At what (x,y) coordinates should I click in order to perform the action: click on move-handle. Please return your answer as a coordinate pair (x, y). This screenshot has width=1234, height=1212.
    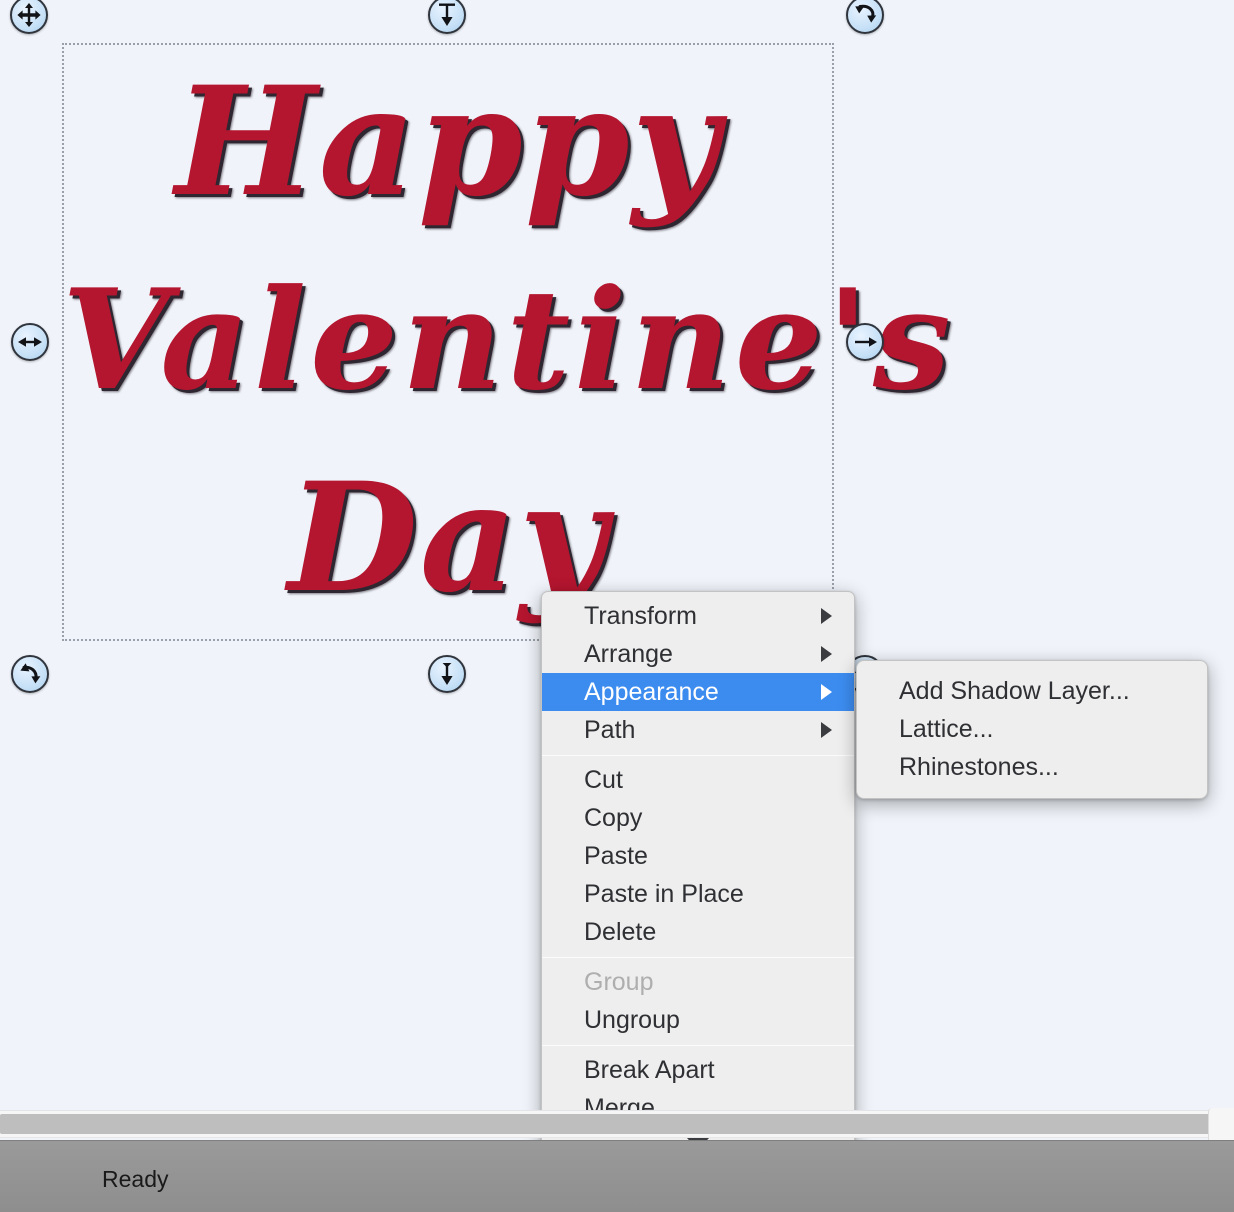
    Looking at the image, I should click on (29, 17).